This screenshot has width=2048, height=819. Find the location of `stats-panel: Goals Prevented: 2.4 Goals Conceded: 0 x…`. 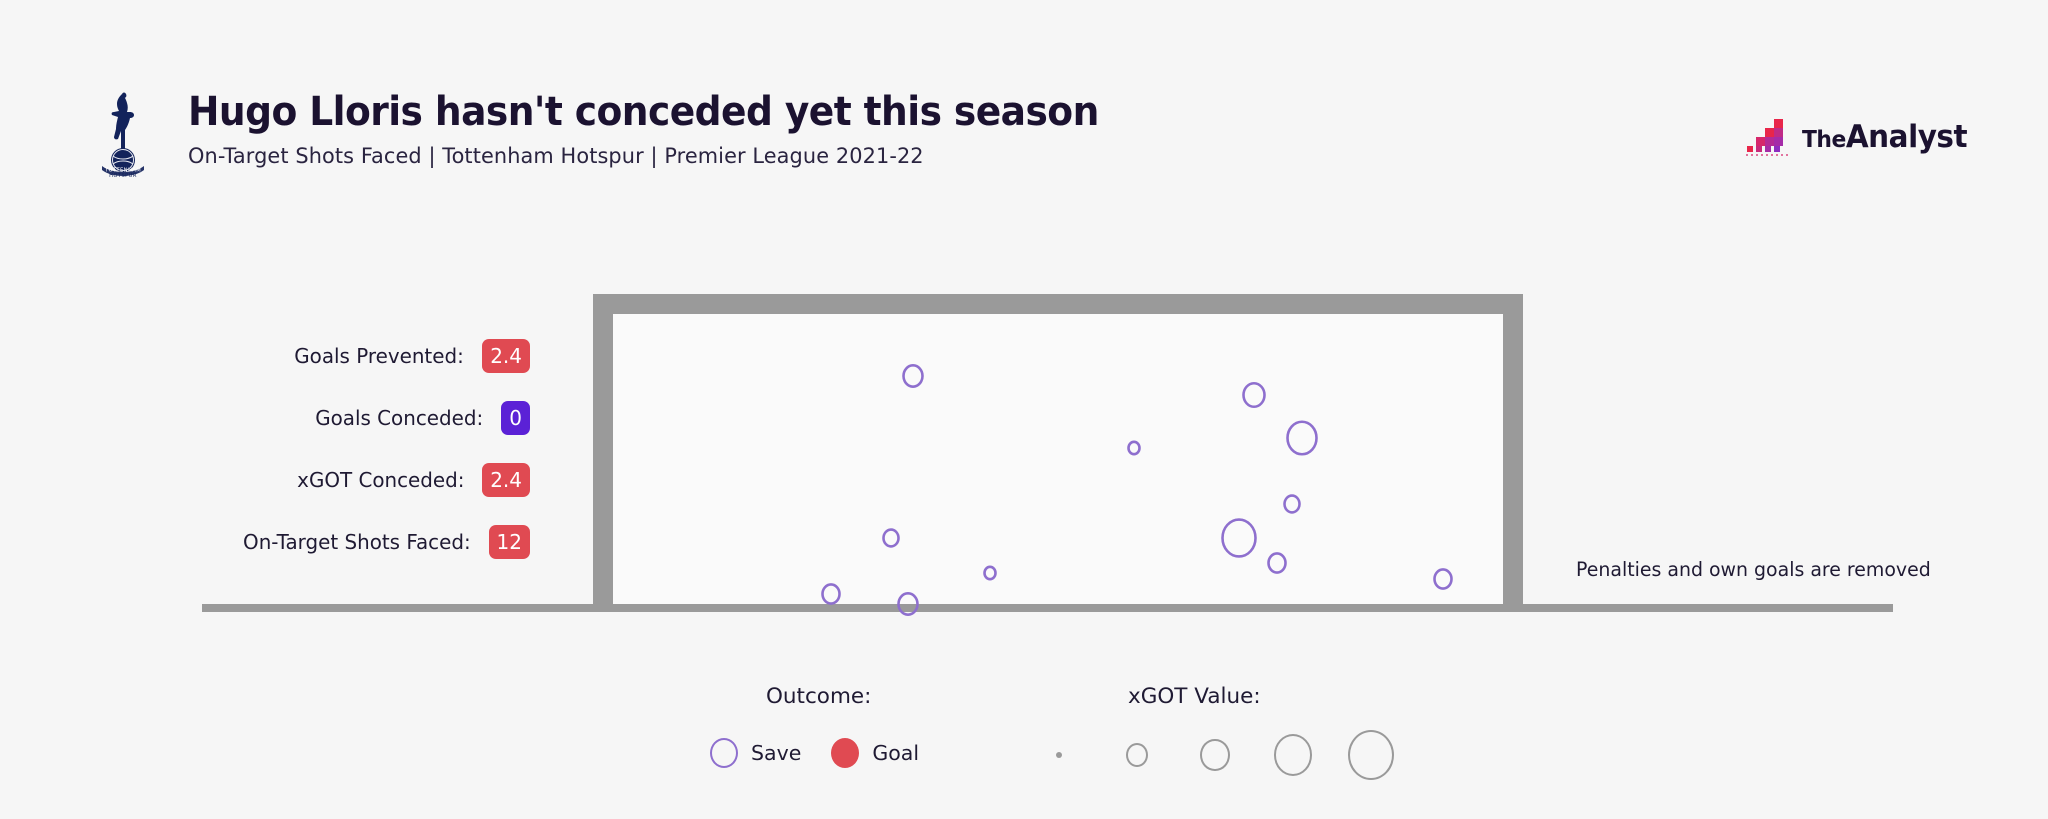

stats-panel: Goals Prevented: 2.4 Goals Conceded: 0 x… is located at coordinates (325, 449).